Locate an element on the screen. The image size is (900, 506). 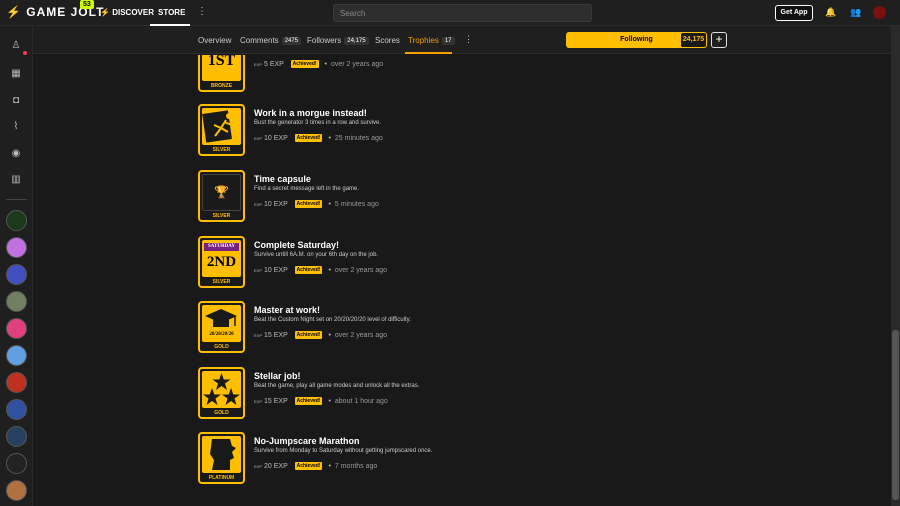
stars-icon is located at coordinates (221, 389).